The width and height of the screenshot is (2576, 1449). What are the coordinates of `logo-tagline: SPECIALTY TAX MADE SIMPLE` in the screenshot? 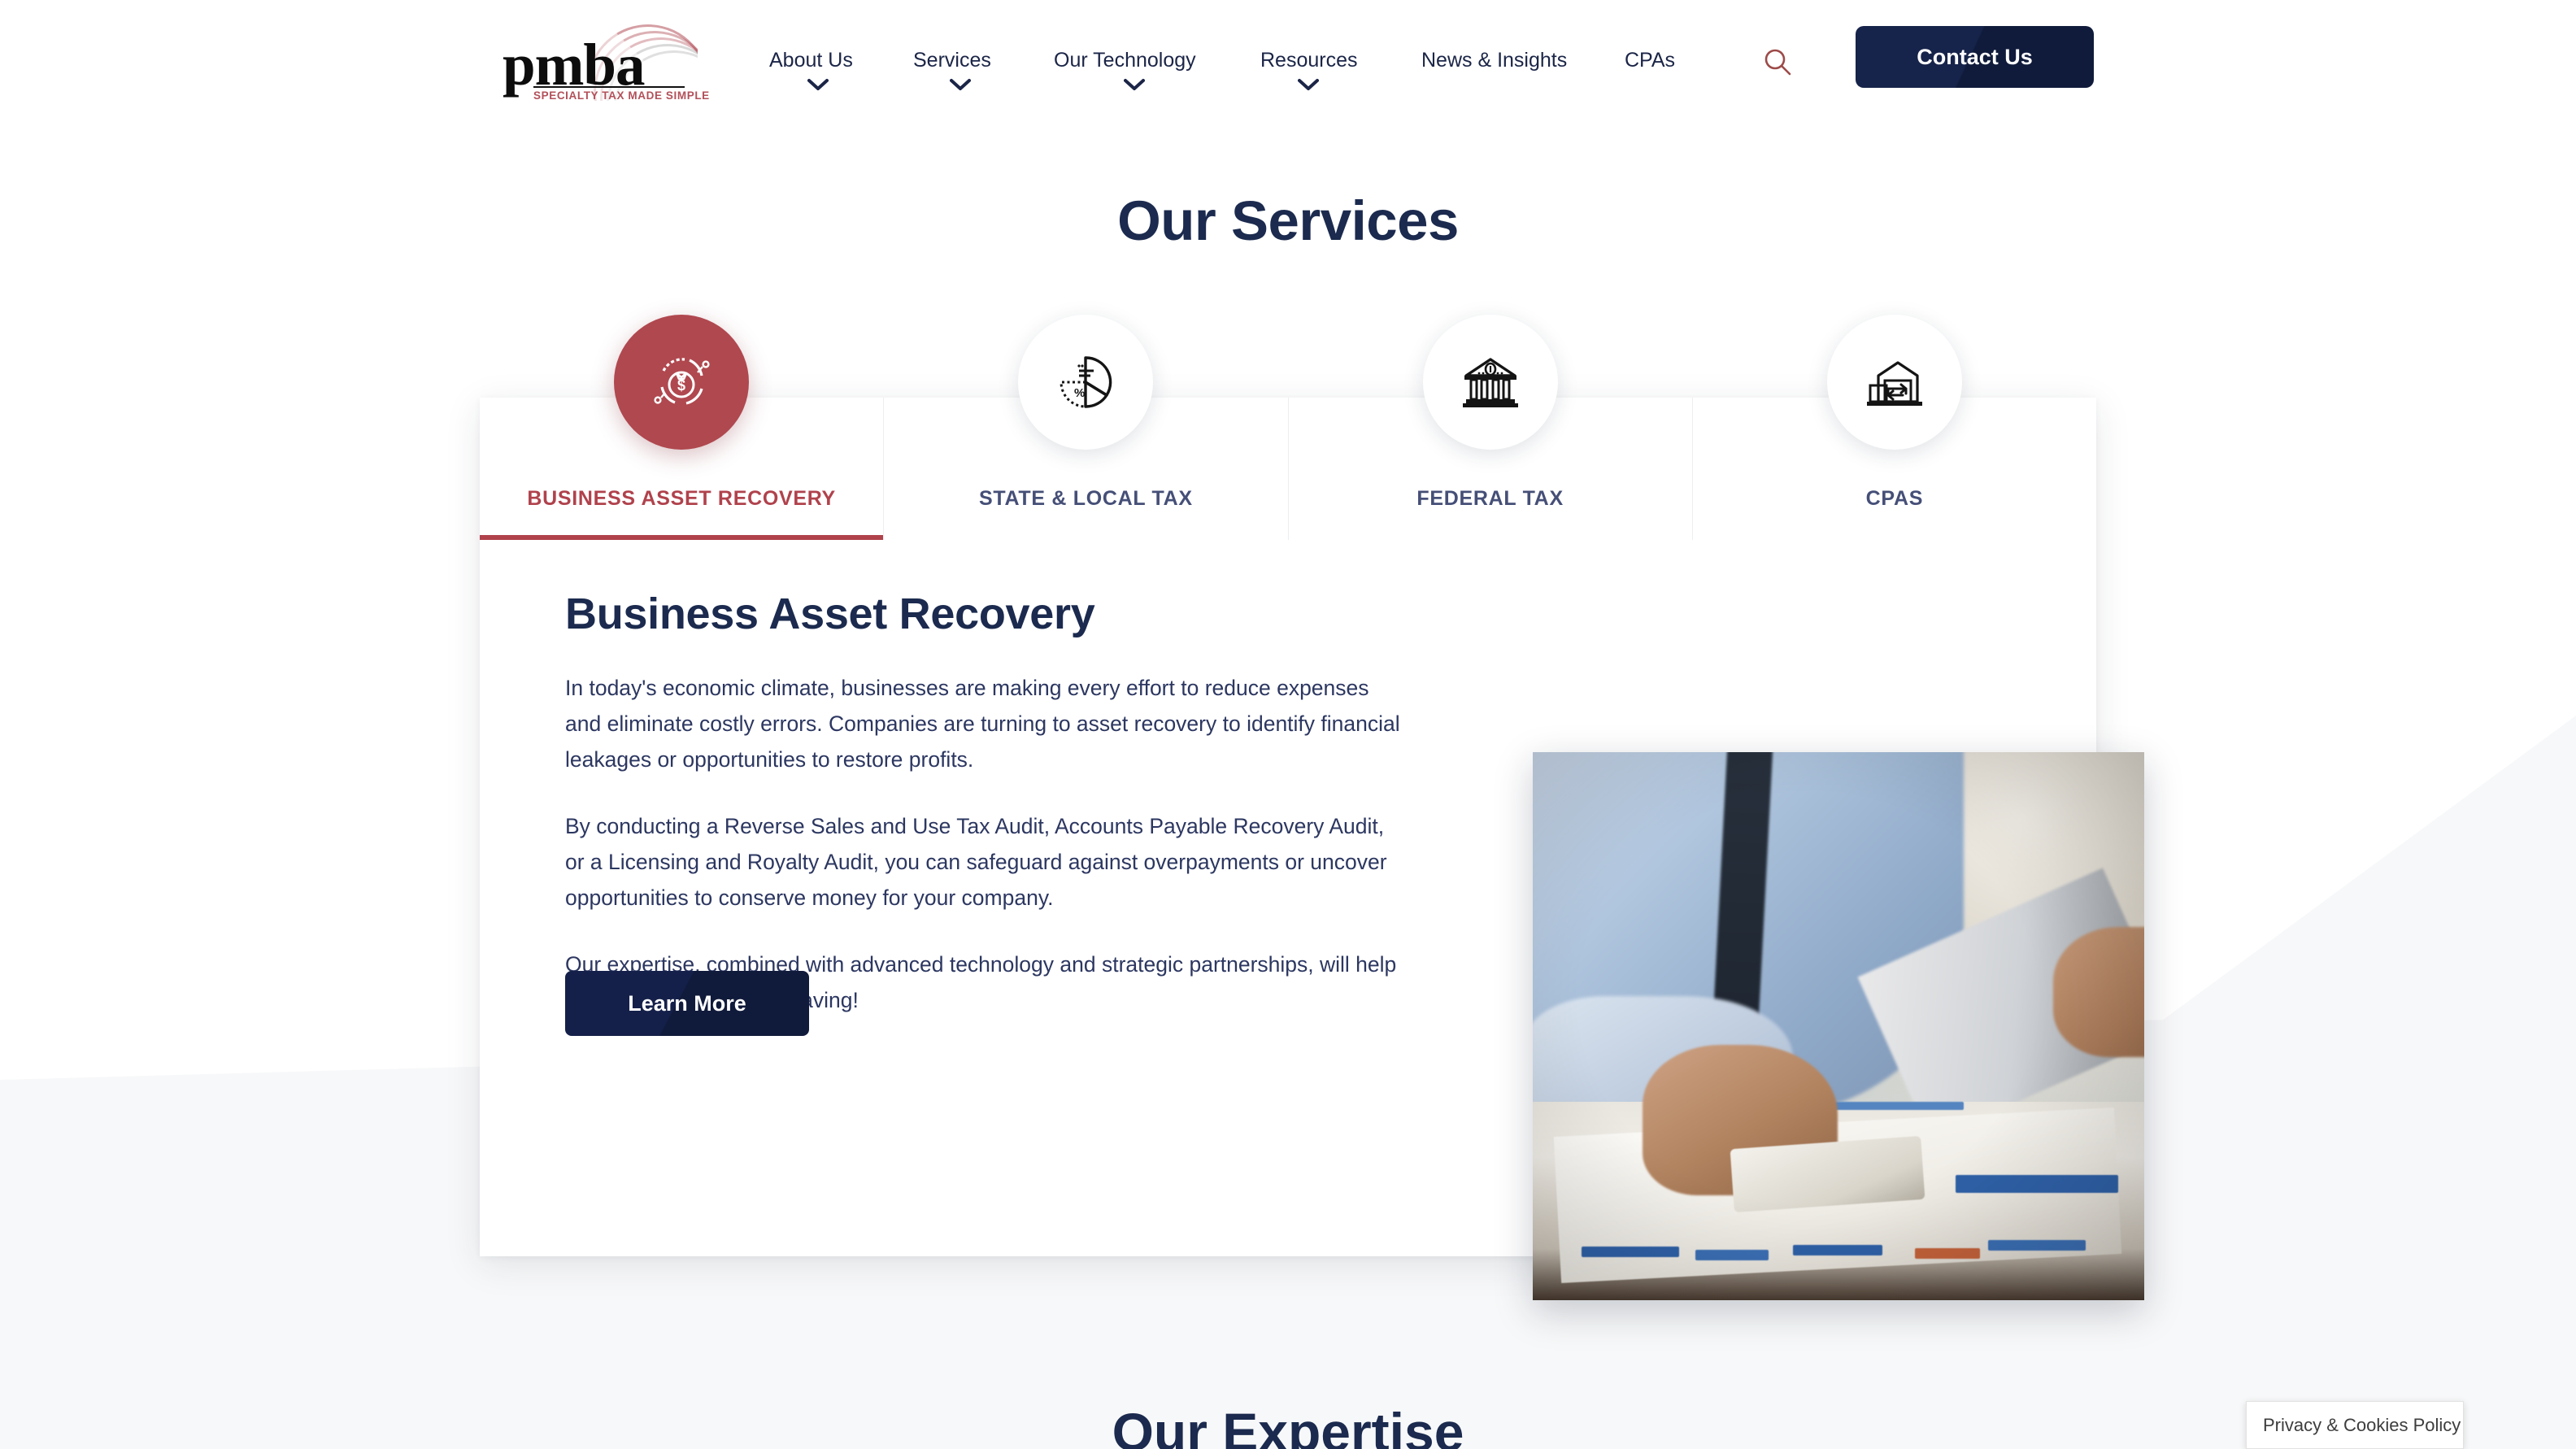 It's located at (622, 96).